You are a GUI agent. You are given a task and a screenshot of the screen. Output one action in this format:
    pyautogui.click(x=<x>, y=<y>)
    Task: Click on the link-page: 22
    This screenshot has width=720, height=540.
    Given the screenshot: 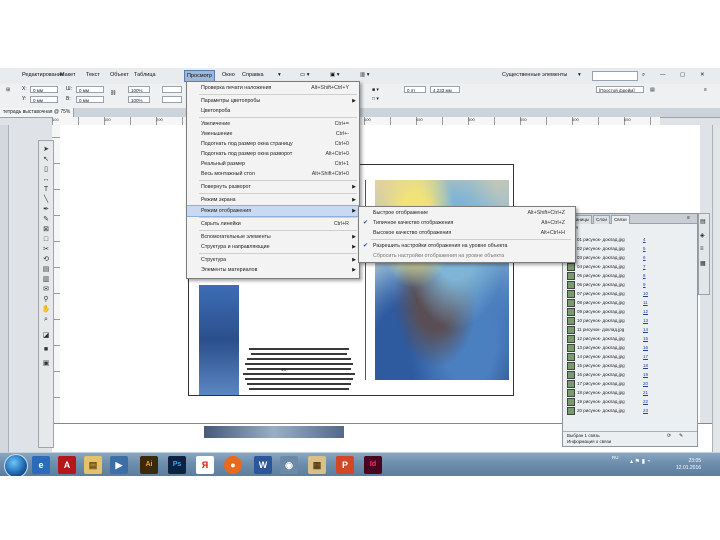 What is the action you would take?
    pyautogui.click(x=645, y=401)
    